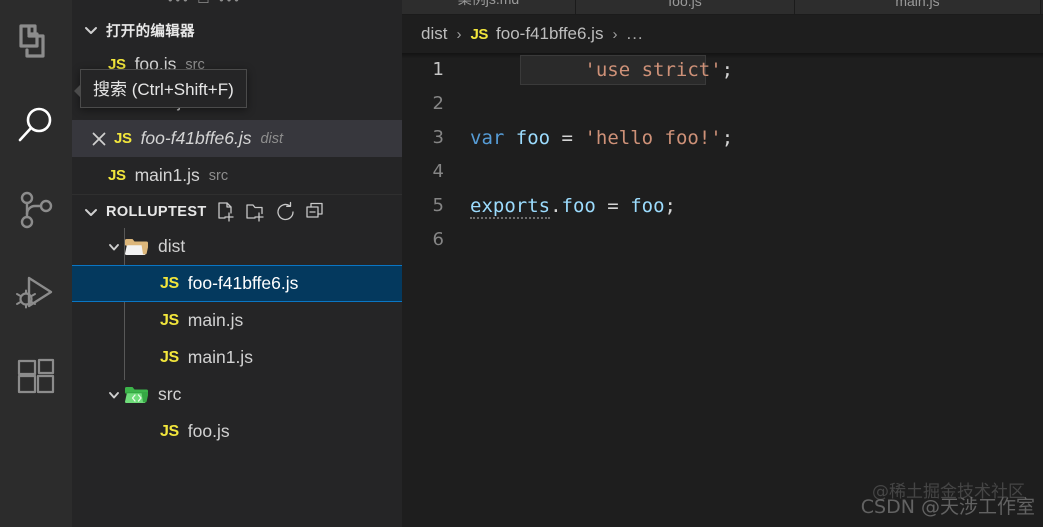 This screenshot has width=1043, height=527. I want to click on collapse-folders-icon, so click(316, 212).